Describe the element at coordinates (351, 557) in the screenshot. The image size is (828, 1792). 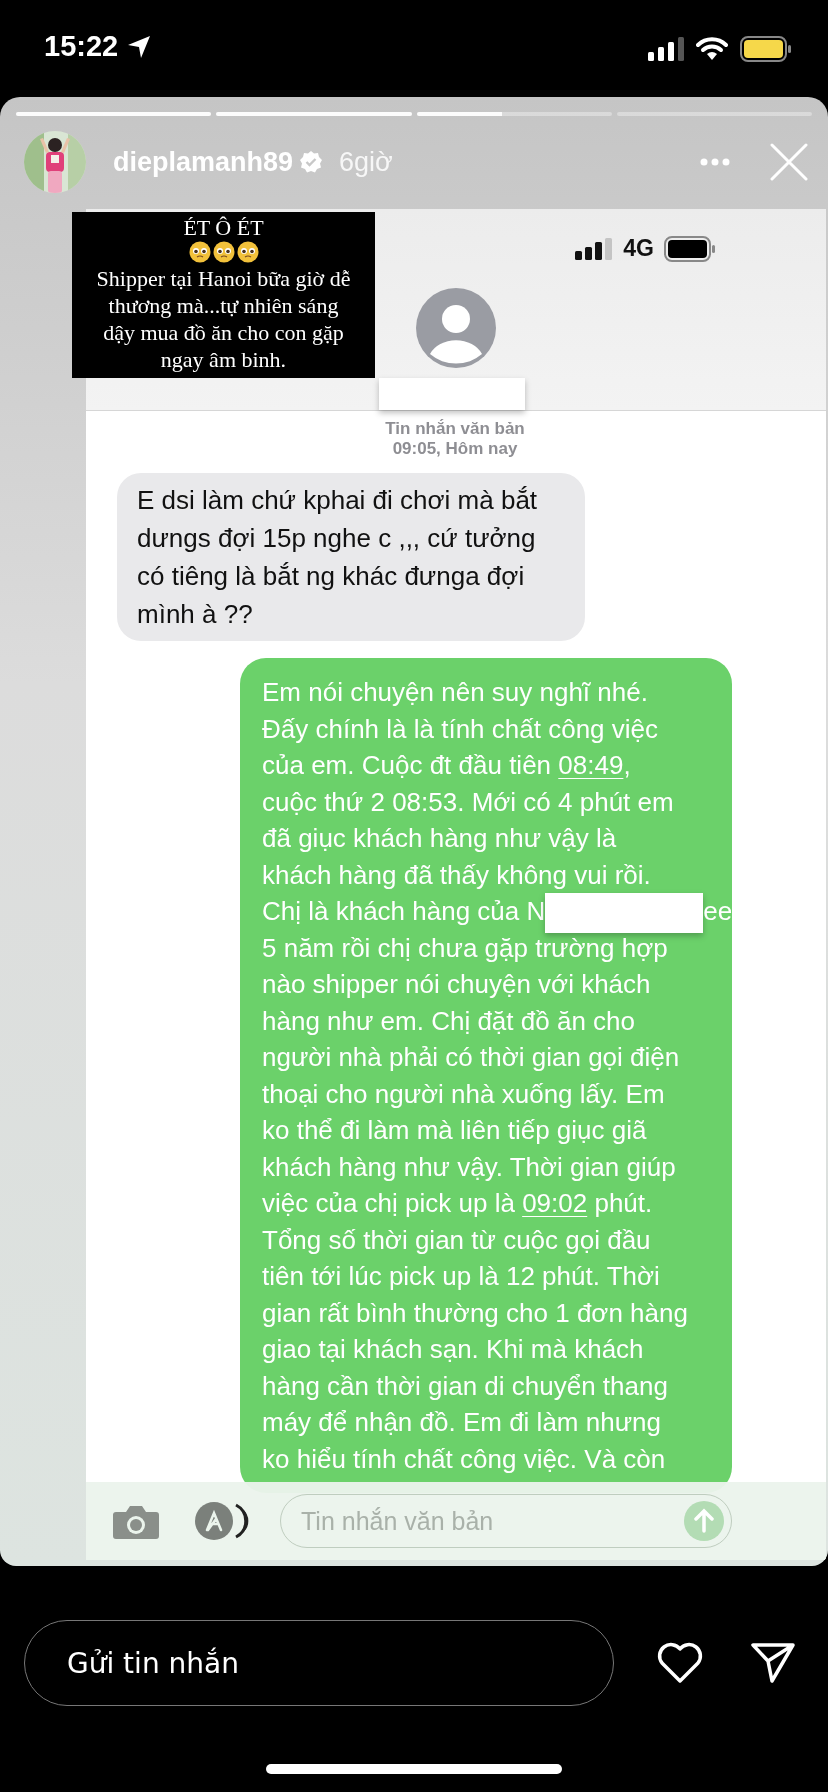
I see `incoming-message: E dsi làm chứ kphai đi chơi mà bắt dưngs đợi 15p nghe c ,,, cứ tưởng có tiêng là bắt ng khác đưnga đợi mình à ??` at that location.